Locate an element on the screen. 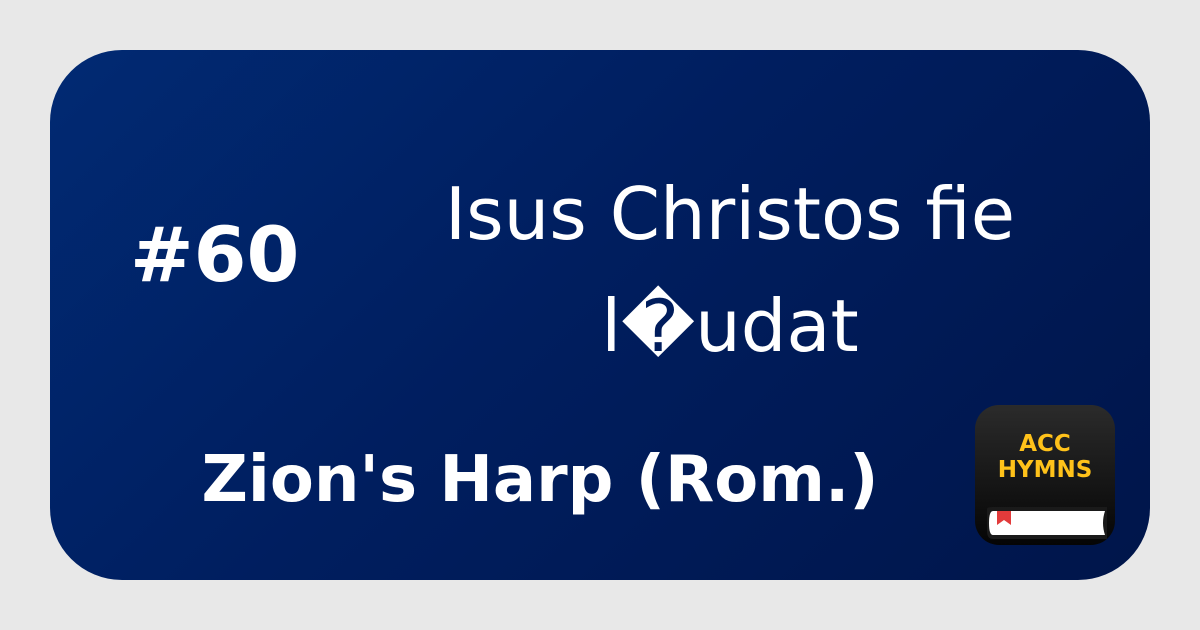  hymn-title: Isus Christos fie l�udat is located at coordinates (730, 270).